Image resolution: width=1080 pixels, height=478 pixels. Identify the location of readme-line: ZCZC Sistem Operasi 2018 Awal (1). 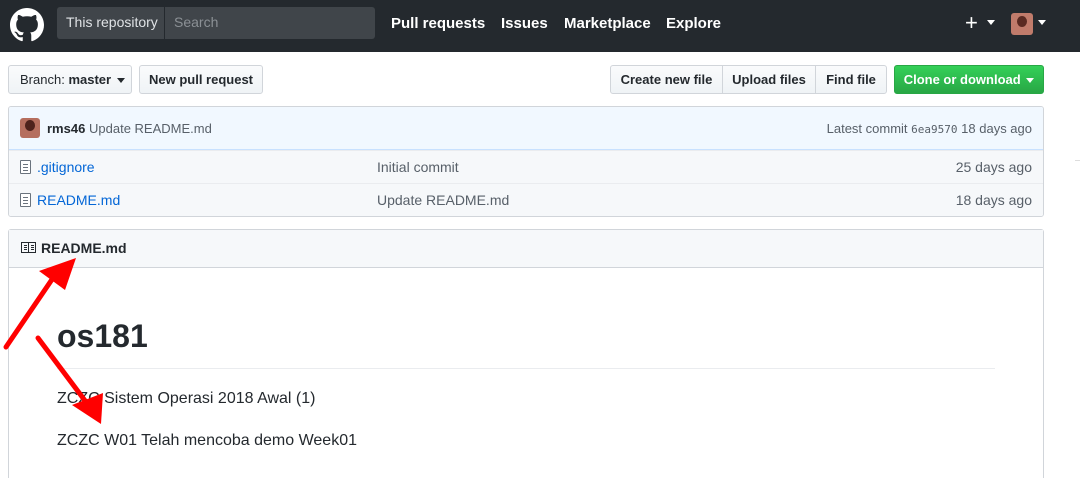
(186, 398).